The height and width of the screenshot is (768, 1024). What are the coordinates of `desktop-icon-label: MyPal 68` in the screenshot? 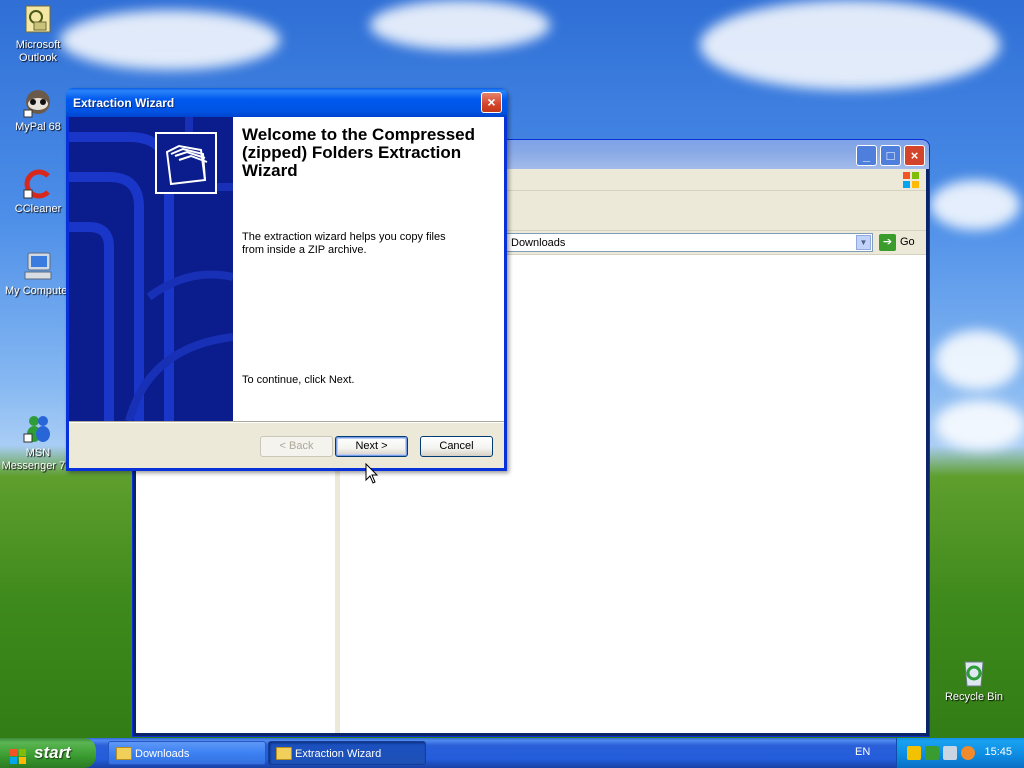 It's located at (38, 127).